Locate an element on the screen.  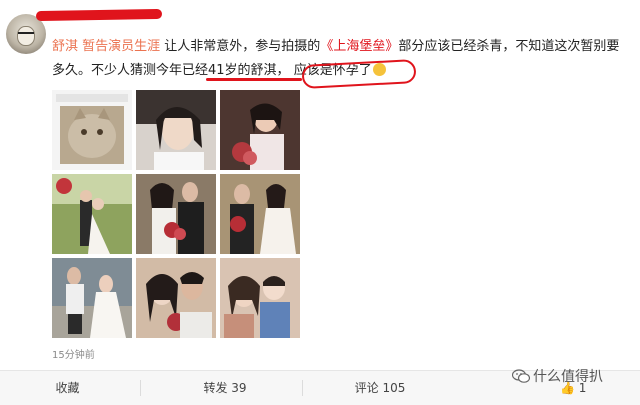
image-couple-selfie is located at coordinates (176, 298).